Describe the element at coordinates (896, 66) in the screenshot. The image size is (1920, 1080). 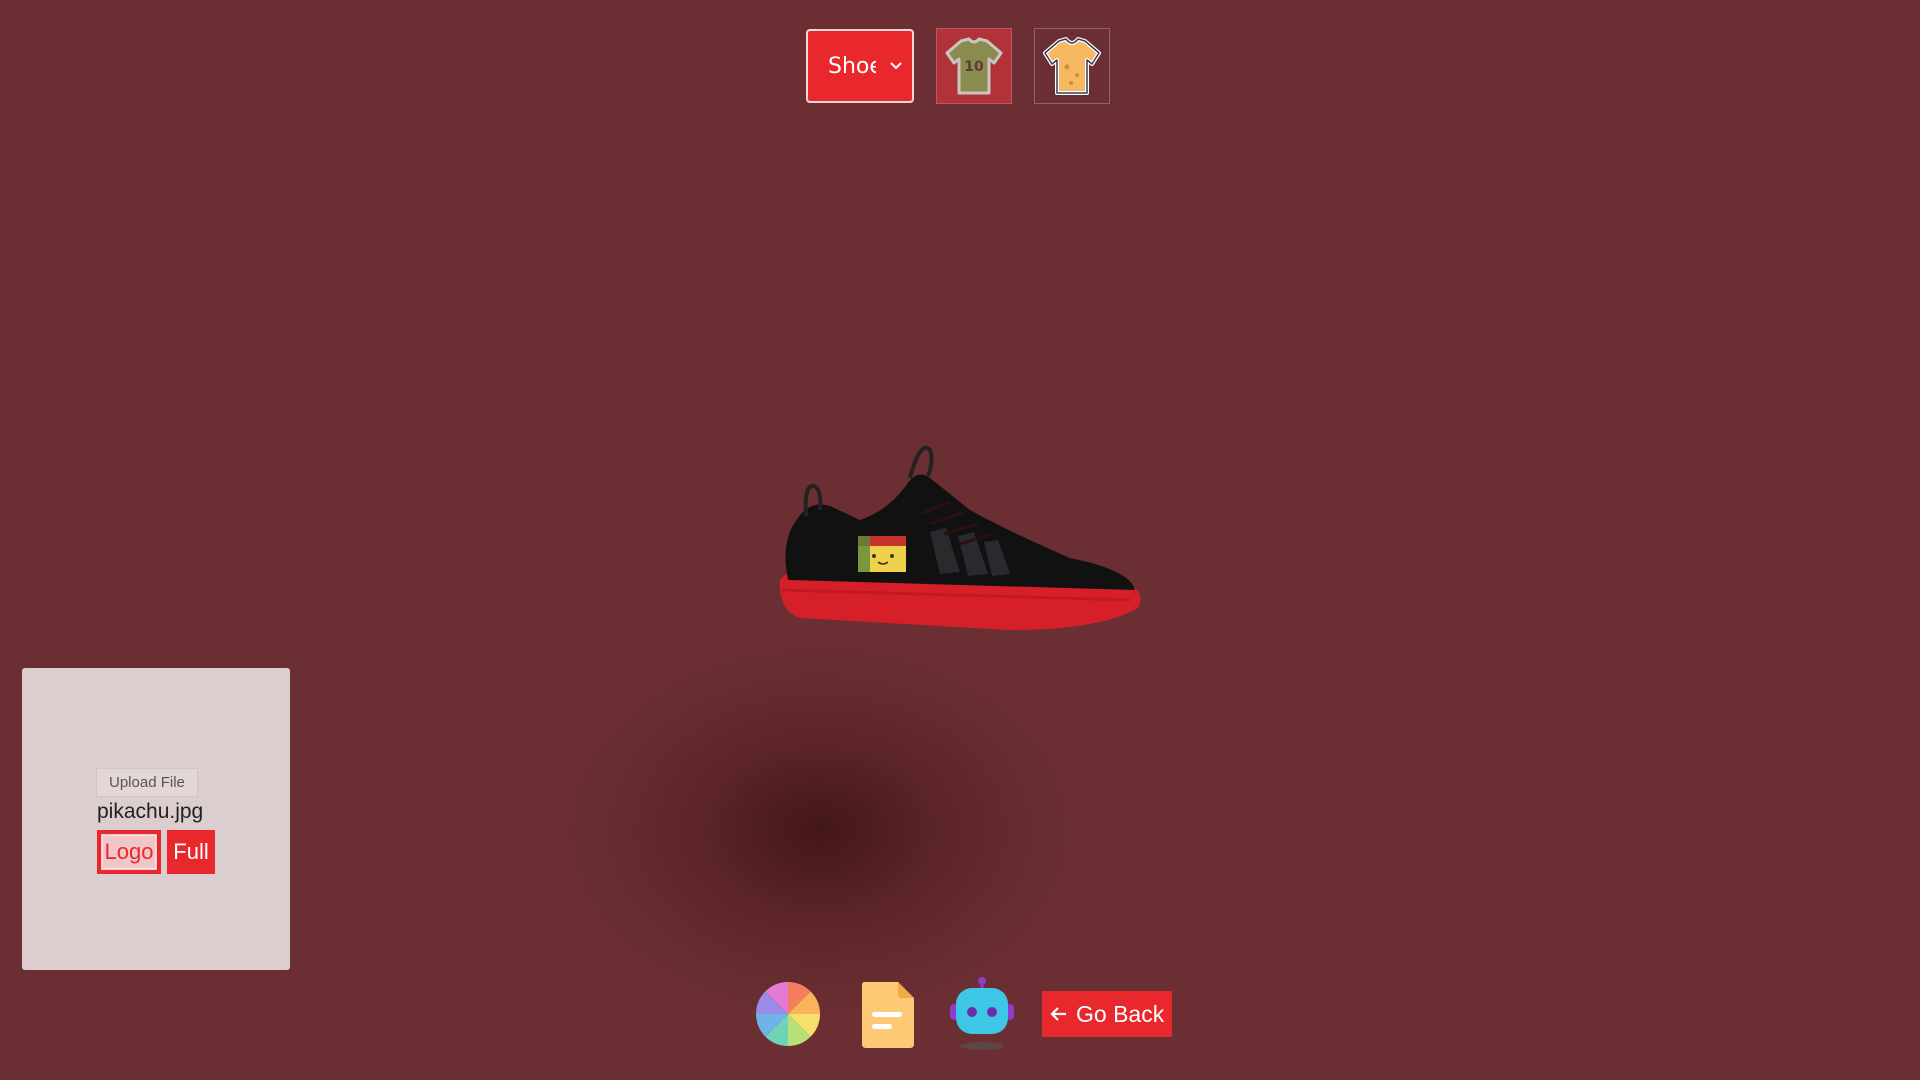
I see `chevron-down-icon` at that location.